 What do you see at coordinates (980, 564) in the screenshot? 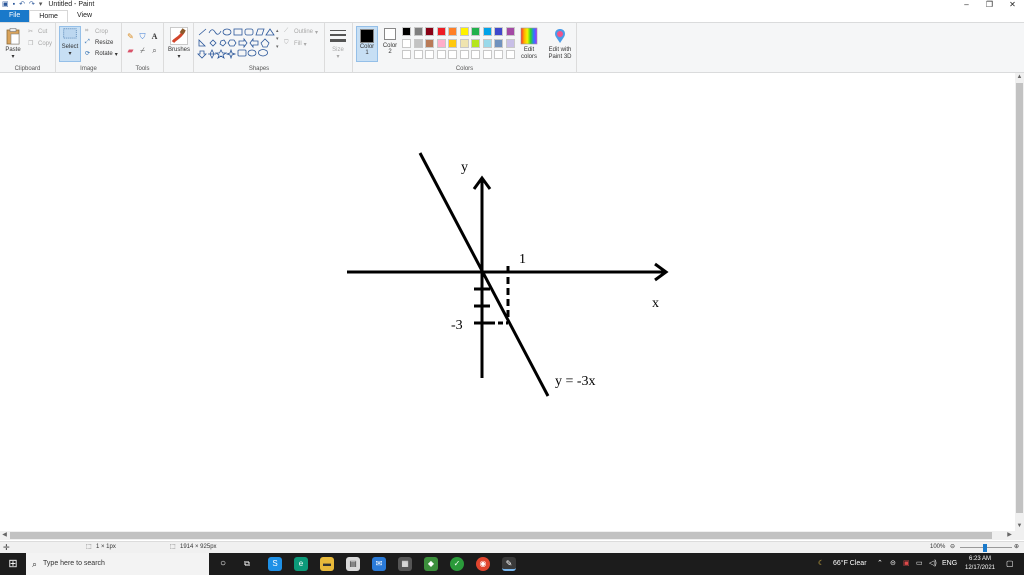
I see `clock: 6:23 AM 12/17/2021` at bounding box center [980, 564].